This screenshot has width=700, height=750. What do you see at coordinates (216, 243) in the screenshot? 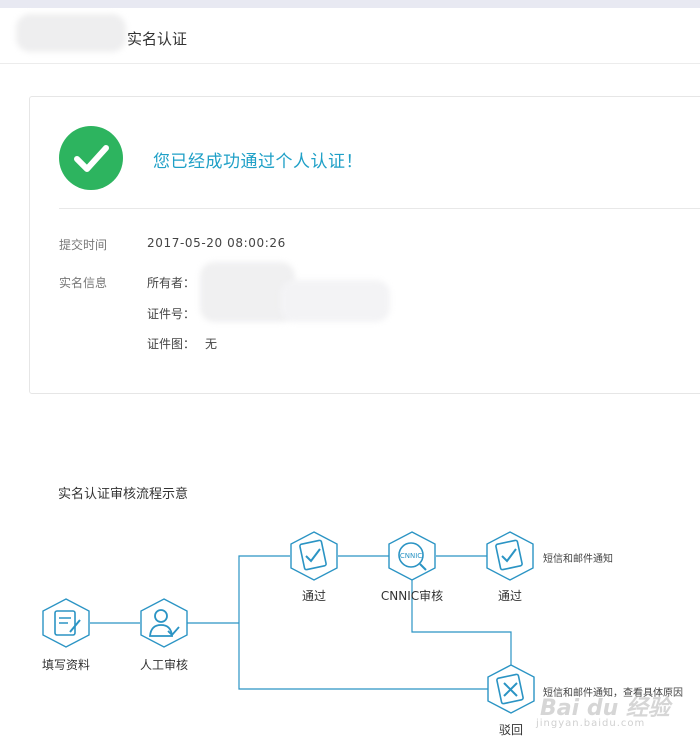
I see `submit-time-value: 2017-05-20 08:00:26` at bounding box center [216, 243].